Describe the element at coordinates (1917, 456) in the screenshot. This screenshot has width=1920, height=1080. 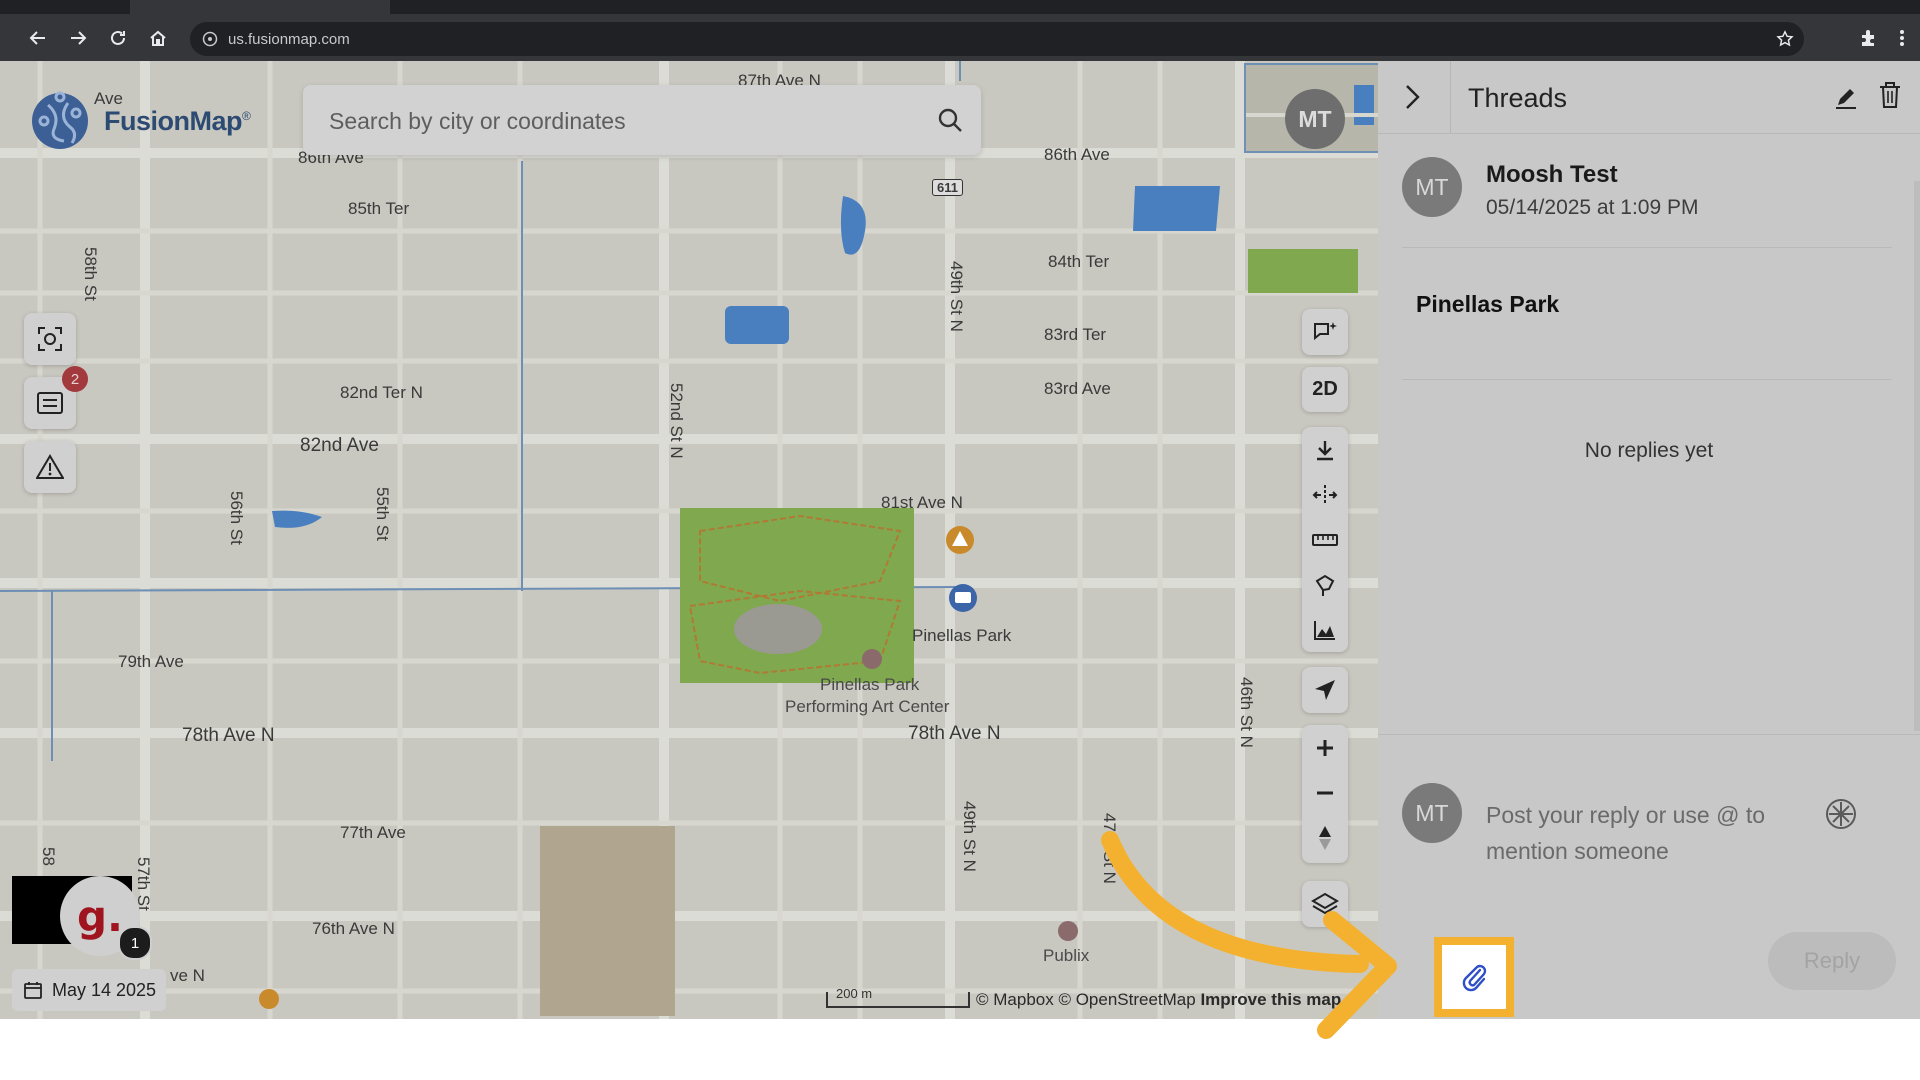
I see `panel-scrollbar` at that location.